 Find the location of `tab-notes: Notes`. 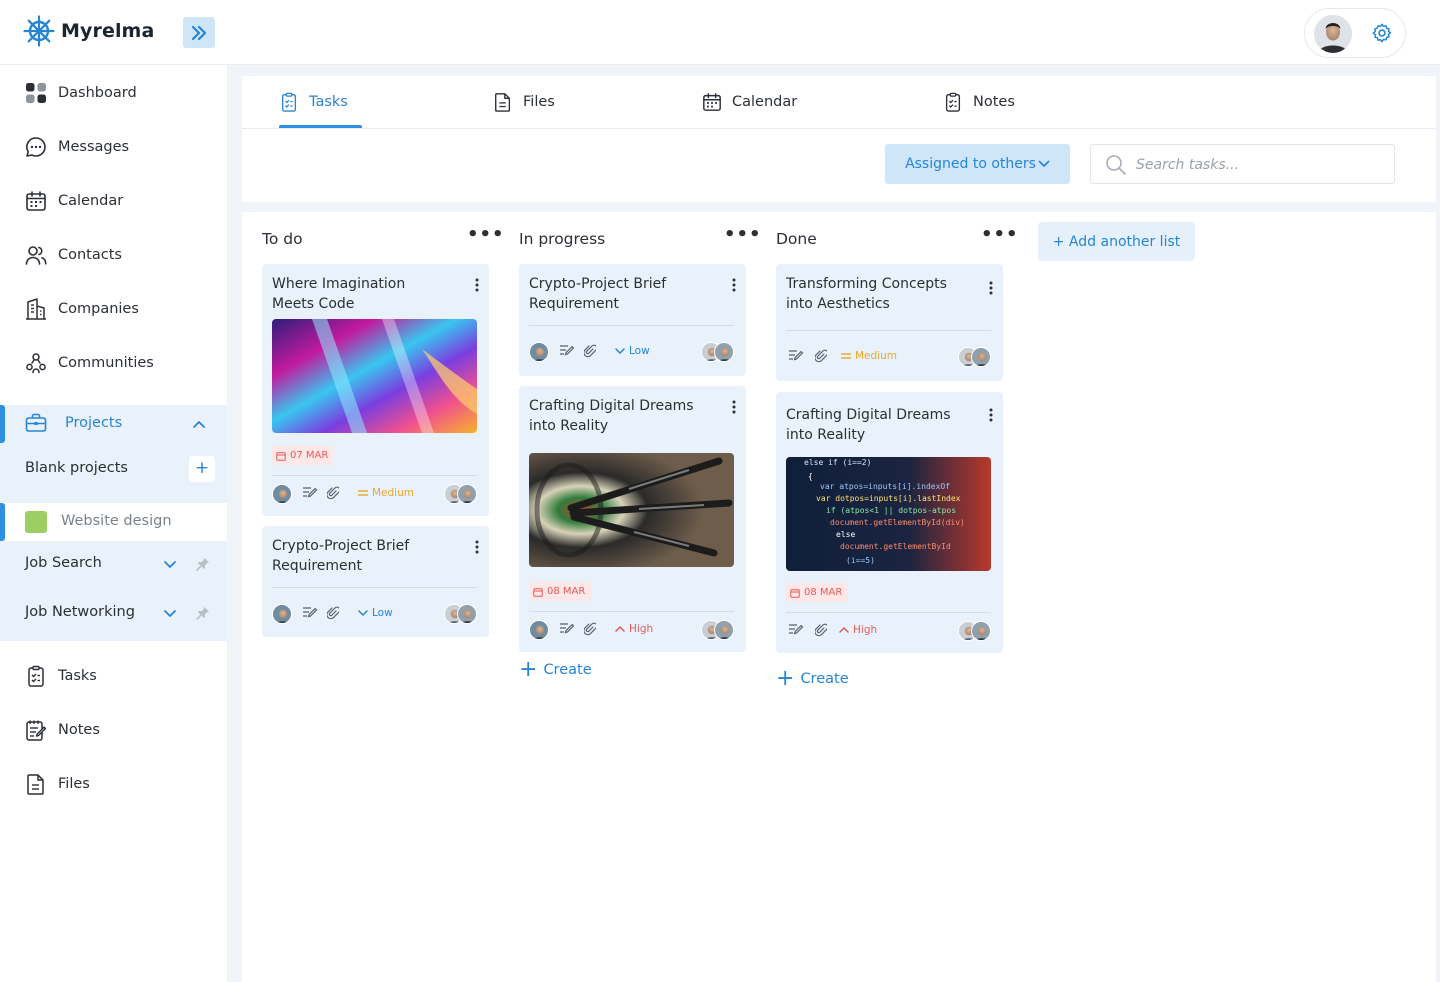

tab-notes: Notes is located at coordinates (979, 102).